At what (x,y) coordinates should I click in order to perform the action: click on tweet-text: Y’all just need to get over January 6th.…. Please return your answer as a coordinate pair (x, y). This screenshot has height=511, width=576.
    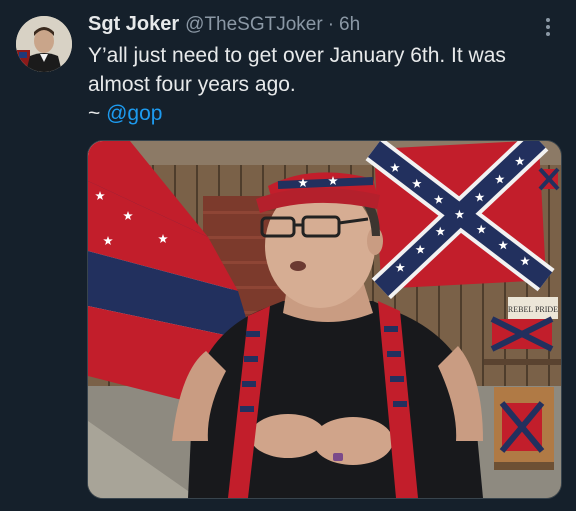
    Looking at the image, I should click on (323, 84).